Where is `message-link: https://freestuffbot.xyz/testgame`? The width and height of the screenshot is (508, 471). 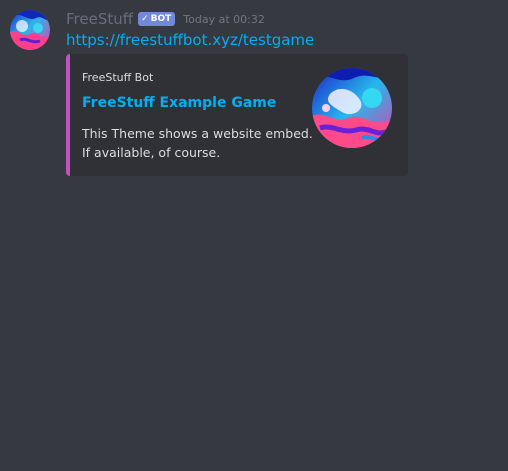 message-link: https://freestuffbot.xyz/testgame is located at coordinates (190, 40).